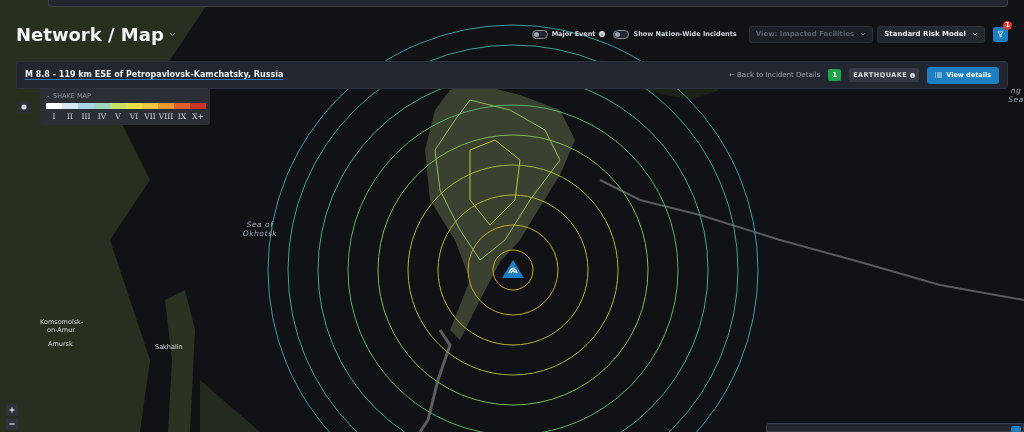  Describe the element at coordinates (90, 34) in the screenshot. I see `page-title: Network / Map` at that location.